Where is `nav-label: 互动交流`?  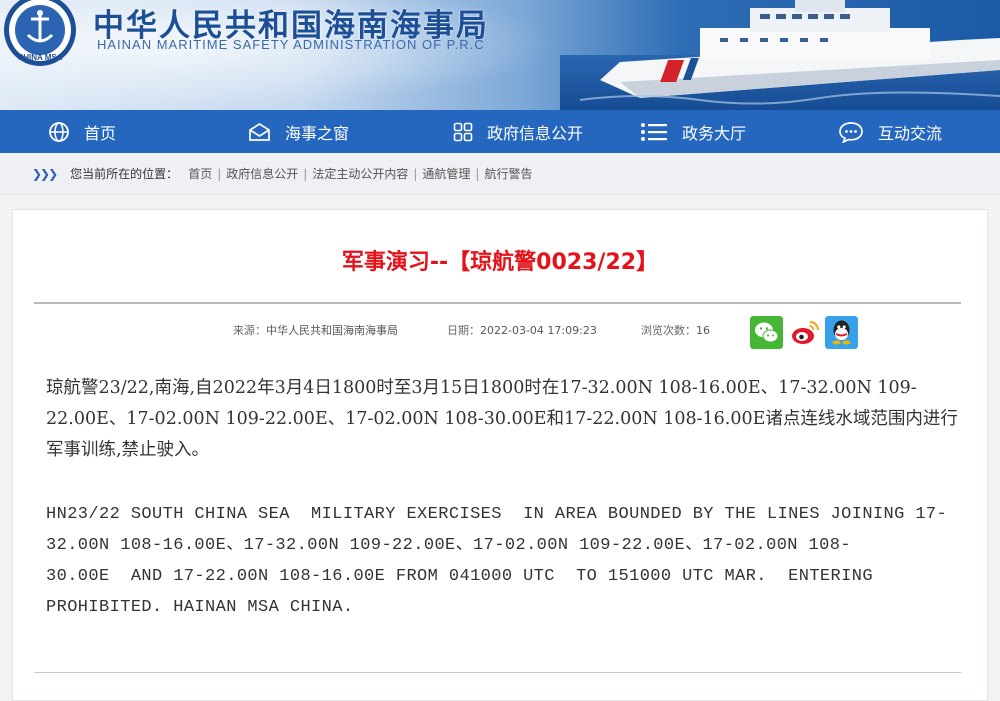
nav-label: 互动交流 is located at coordinates (910, 133).